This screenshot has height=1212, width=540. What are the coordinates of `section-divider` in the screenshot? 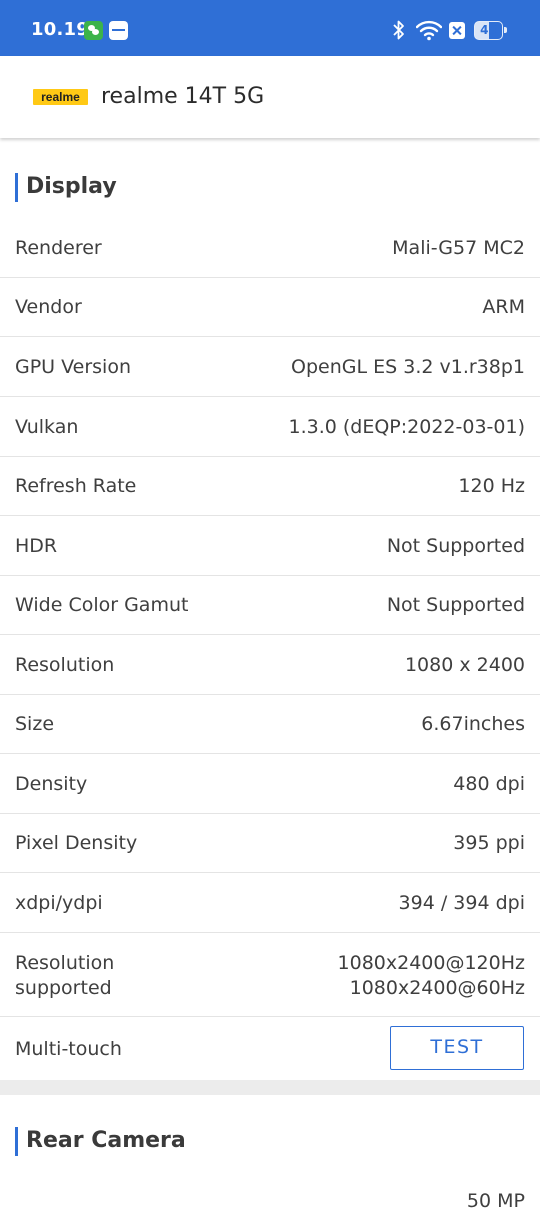 It's located at (270, 1087).